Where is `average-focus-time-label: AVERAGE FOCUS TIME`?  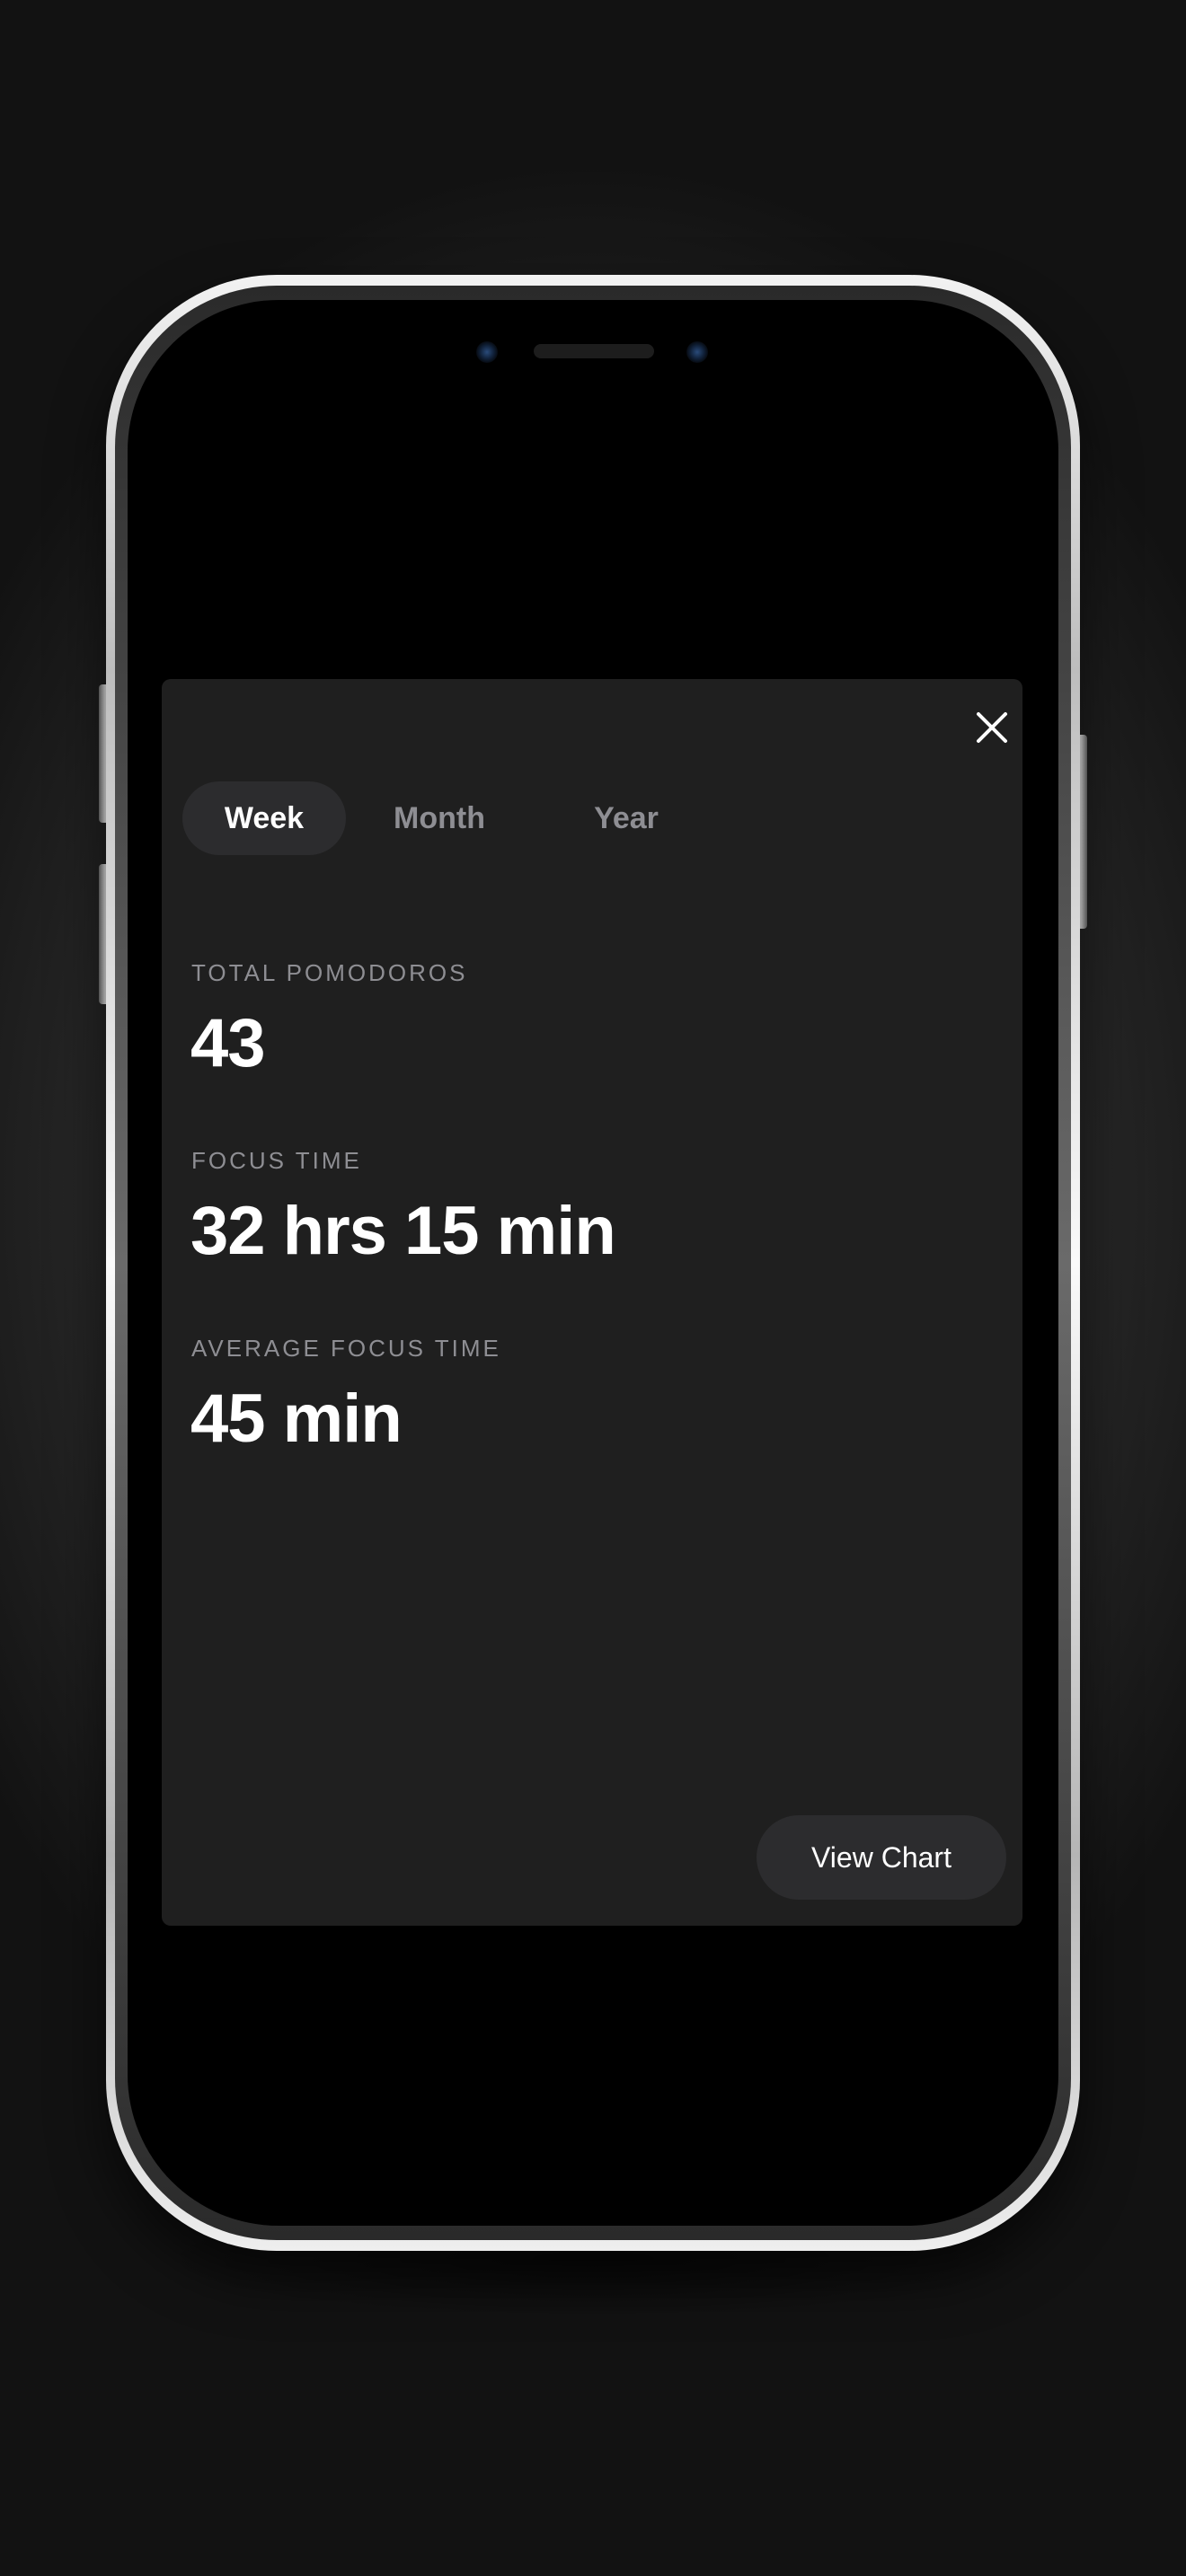
average-focus-time-label: AVERAGE FOCUS TIME is located at coordinates (346, 1348).